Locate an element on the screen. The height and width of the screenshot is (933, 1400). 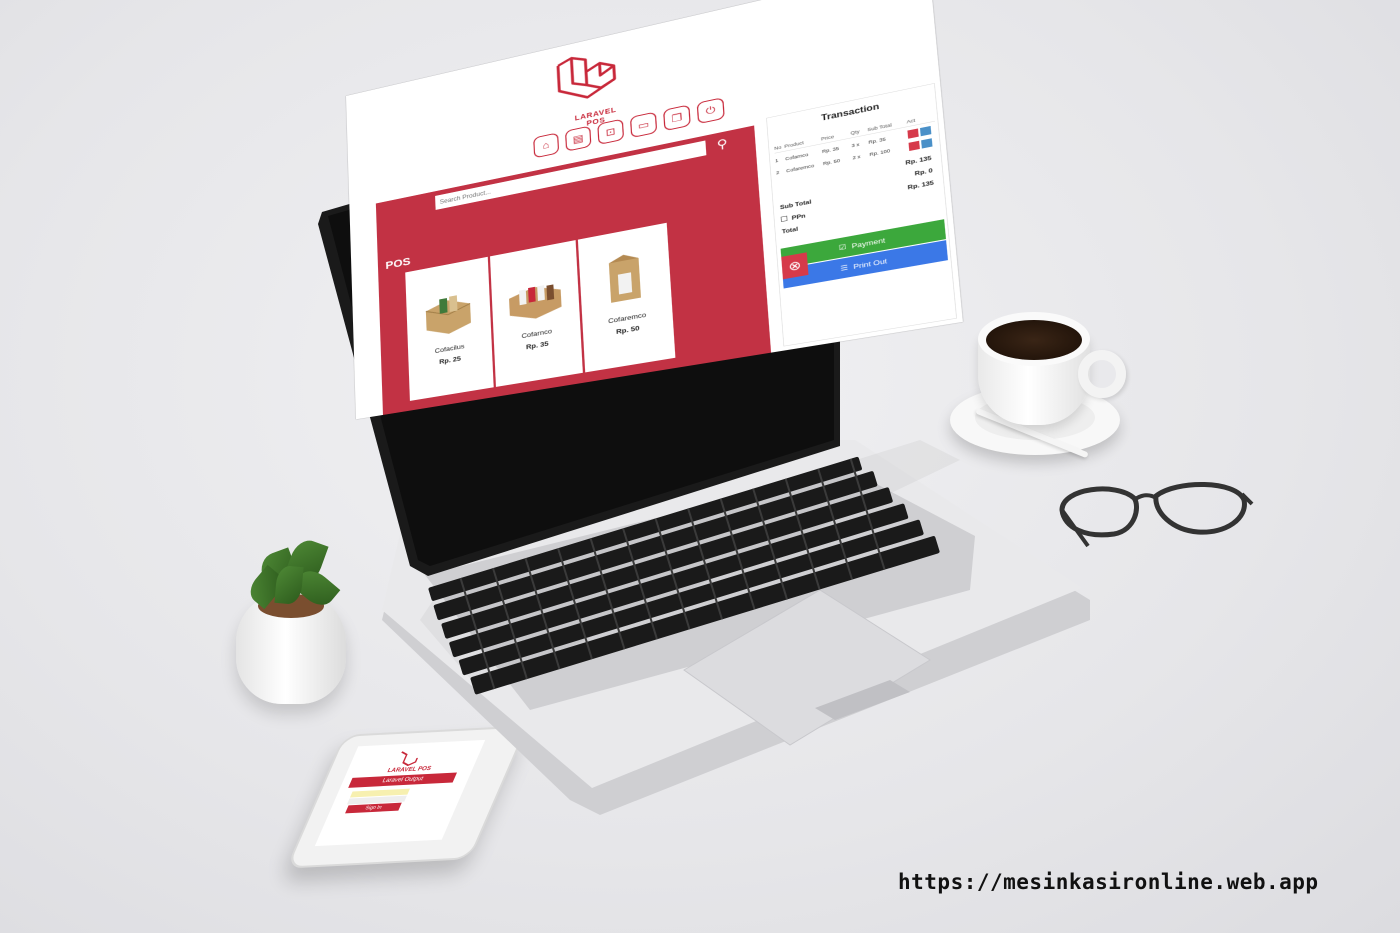
product-card: Cofaremco Rp. 50 is located at coordinates (626, 297).